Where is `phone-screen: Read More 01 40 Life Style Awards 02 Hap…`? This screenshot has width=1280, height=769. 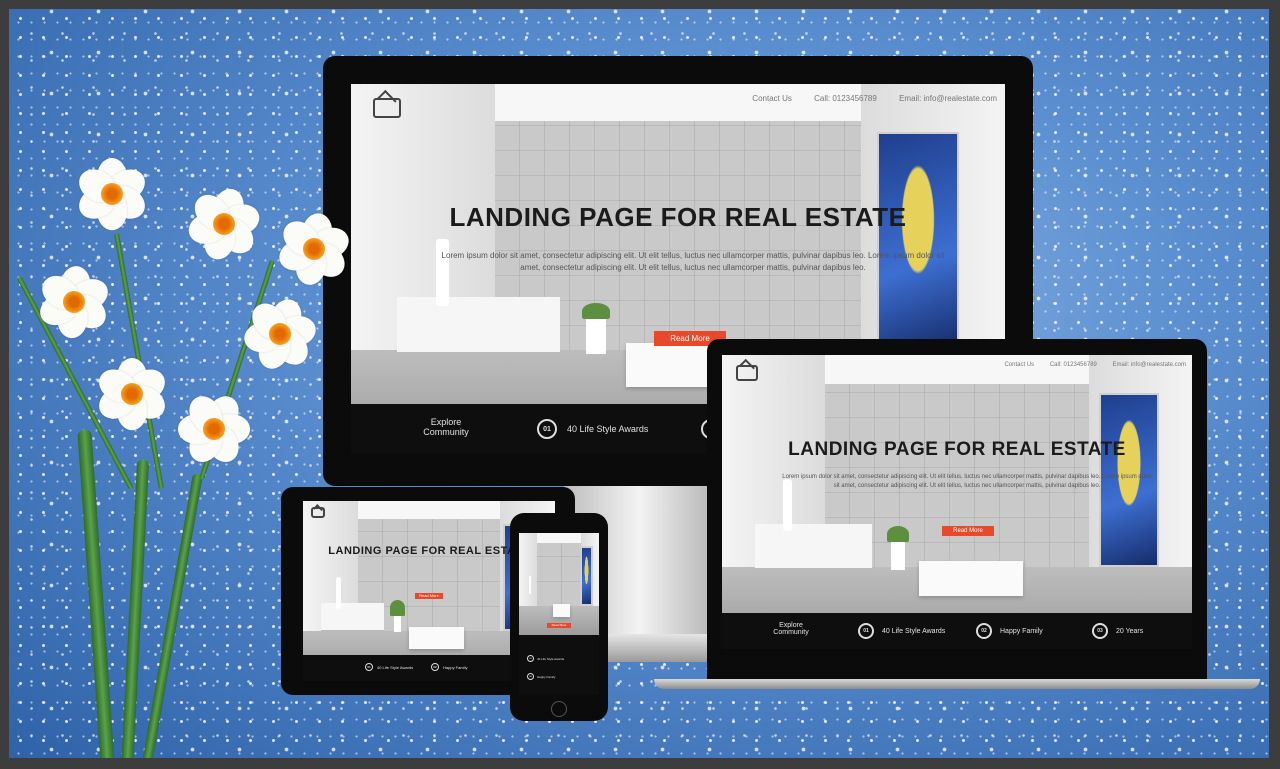
phone-screen: Read More 01 40 Life Style Awards 02 Hap… is located at coordinates (559, 614).